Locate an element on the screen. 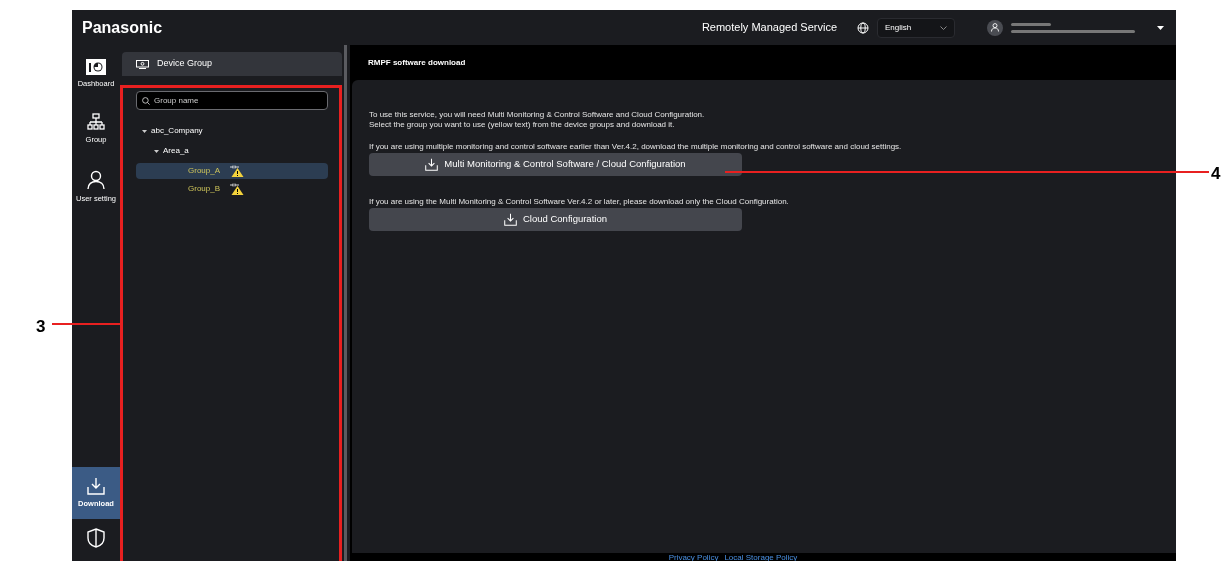 The height and width of the screenshot is (561, 1231). callout-number: 4 is located at coordinates (1216, 174).